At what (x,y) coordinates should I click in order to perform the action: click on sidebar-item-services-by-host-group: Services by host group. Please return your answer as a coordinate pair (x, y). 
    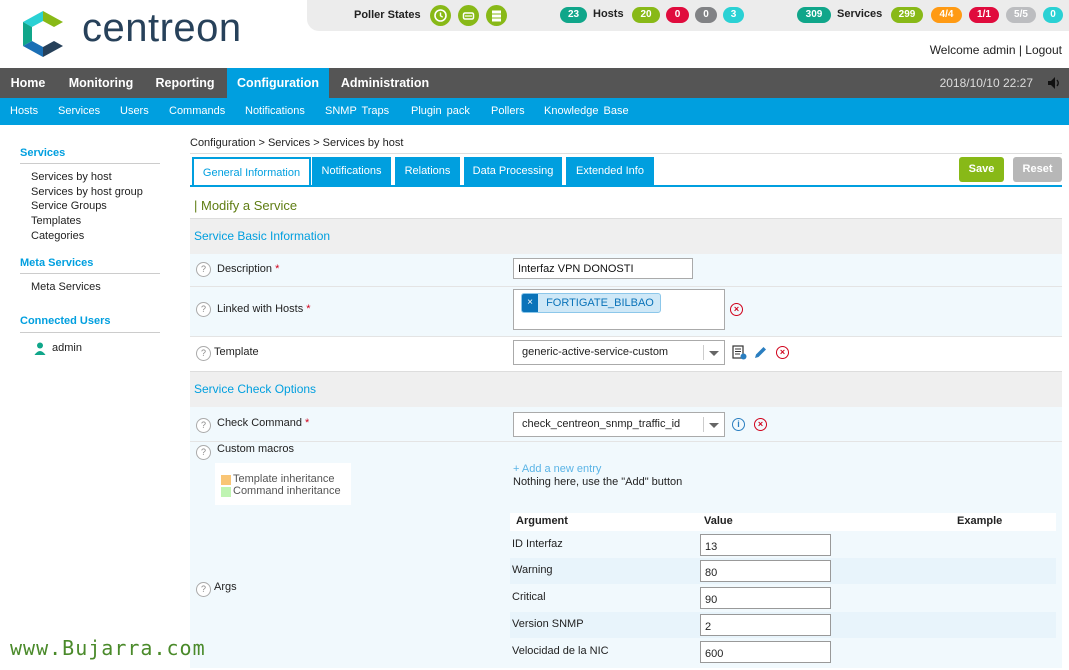
    Looking at the image, I should click on (87, 192).